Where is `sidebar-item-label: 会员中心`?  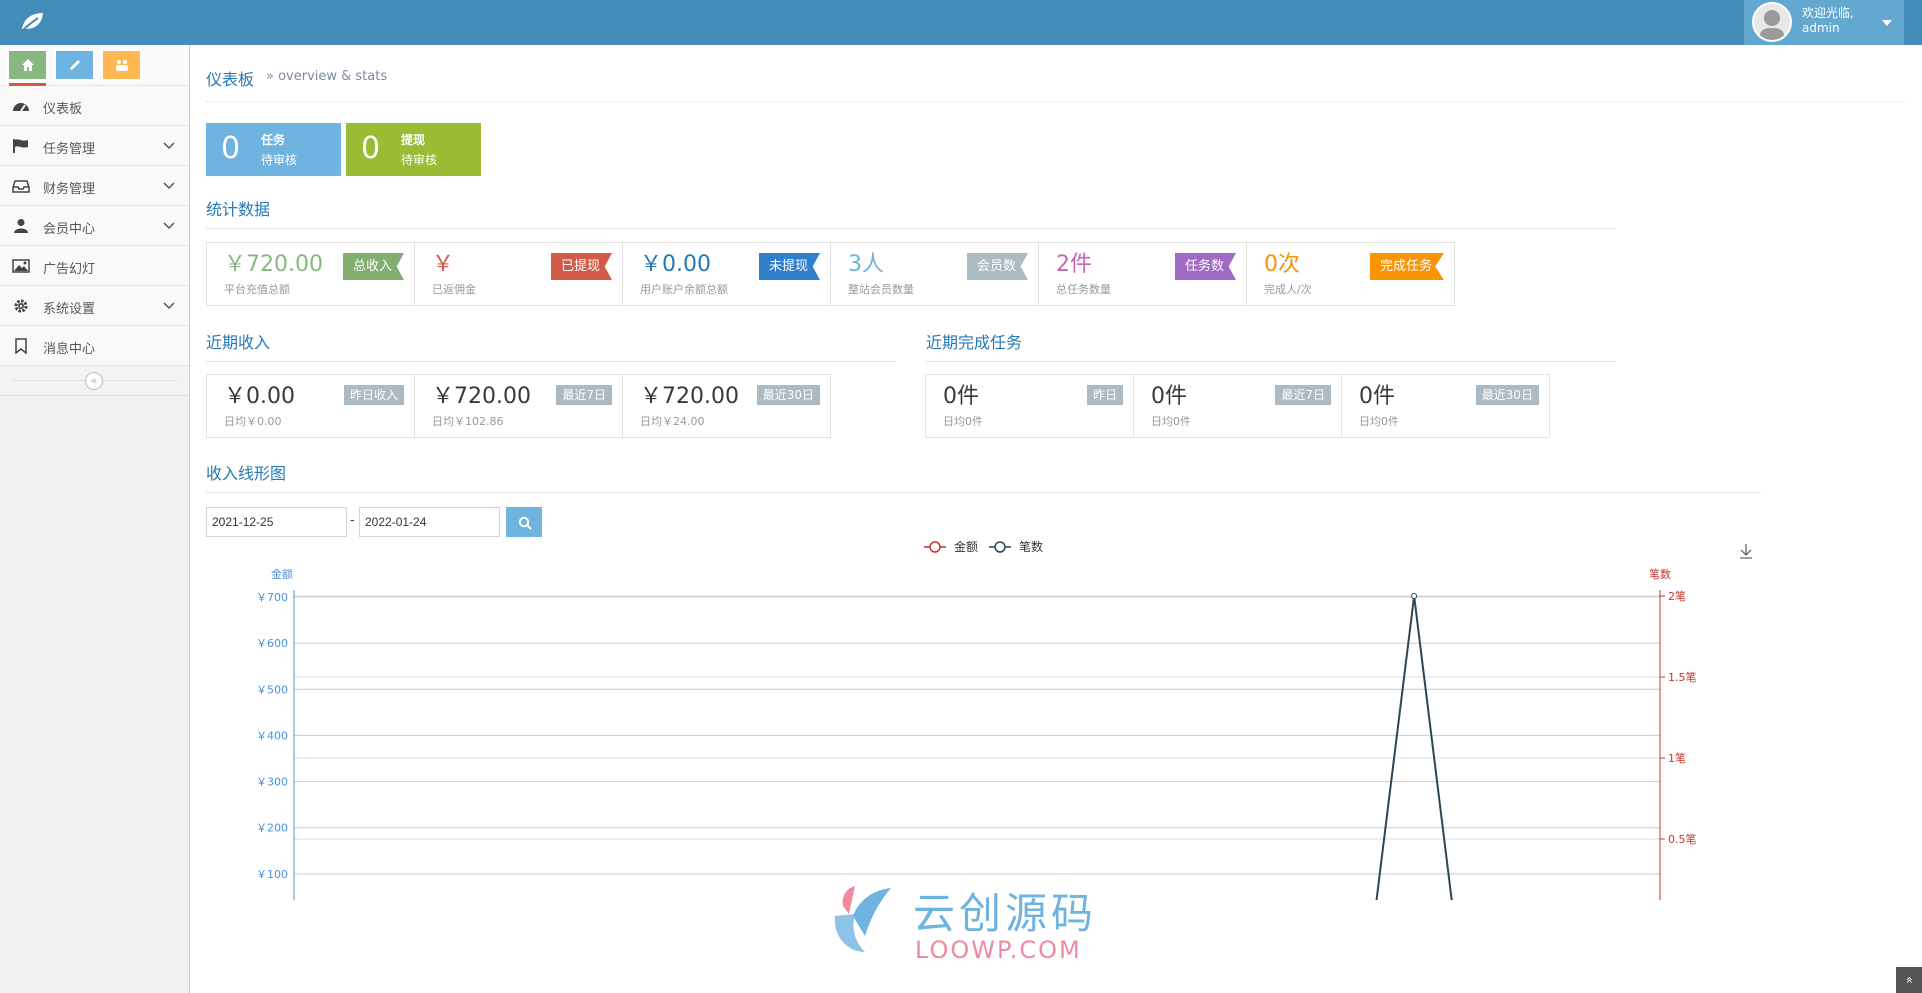
sidebar-item-label: 会员中心 is located at coordinates (69, 229).